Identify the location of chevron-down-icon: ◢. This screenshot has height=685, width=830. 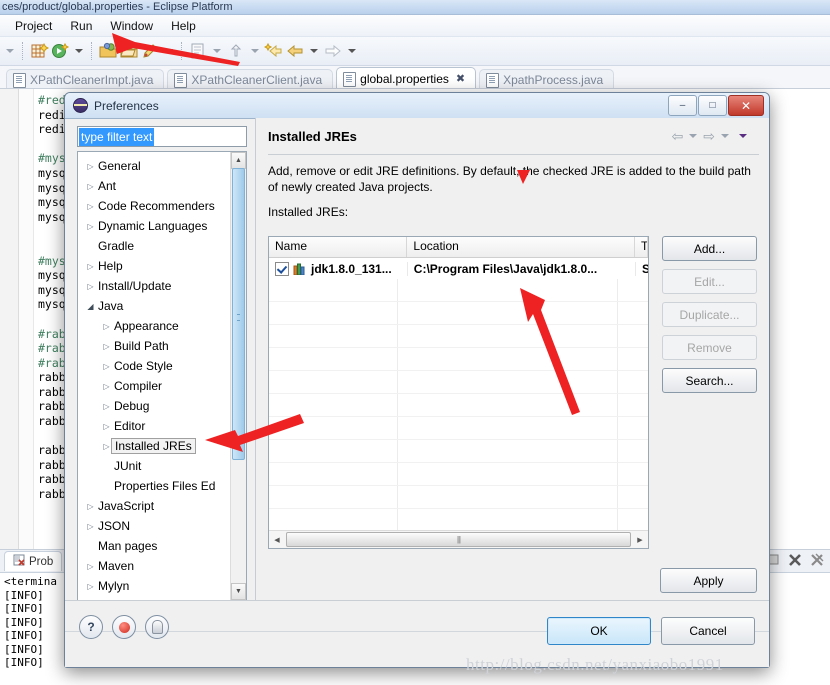
(90, 306).